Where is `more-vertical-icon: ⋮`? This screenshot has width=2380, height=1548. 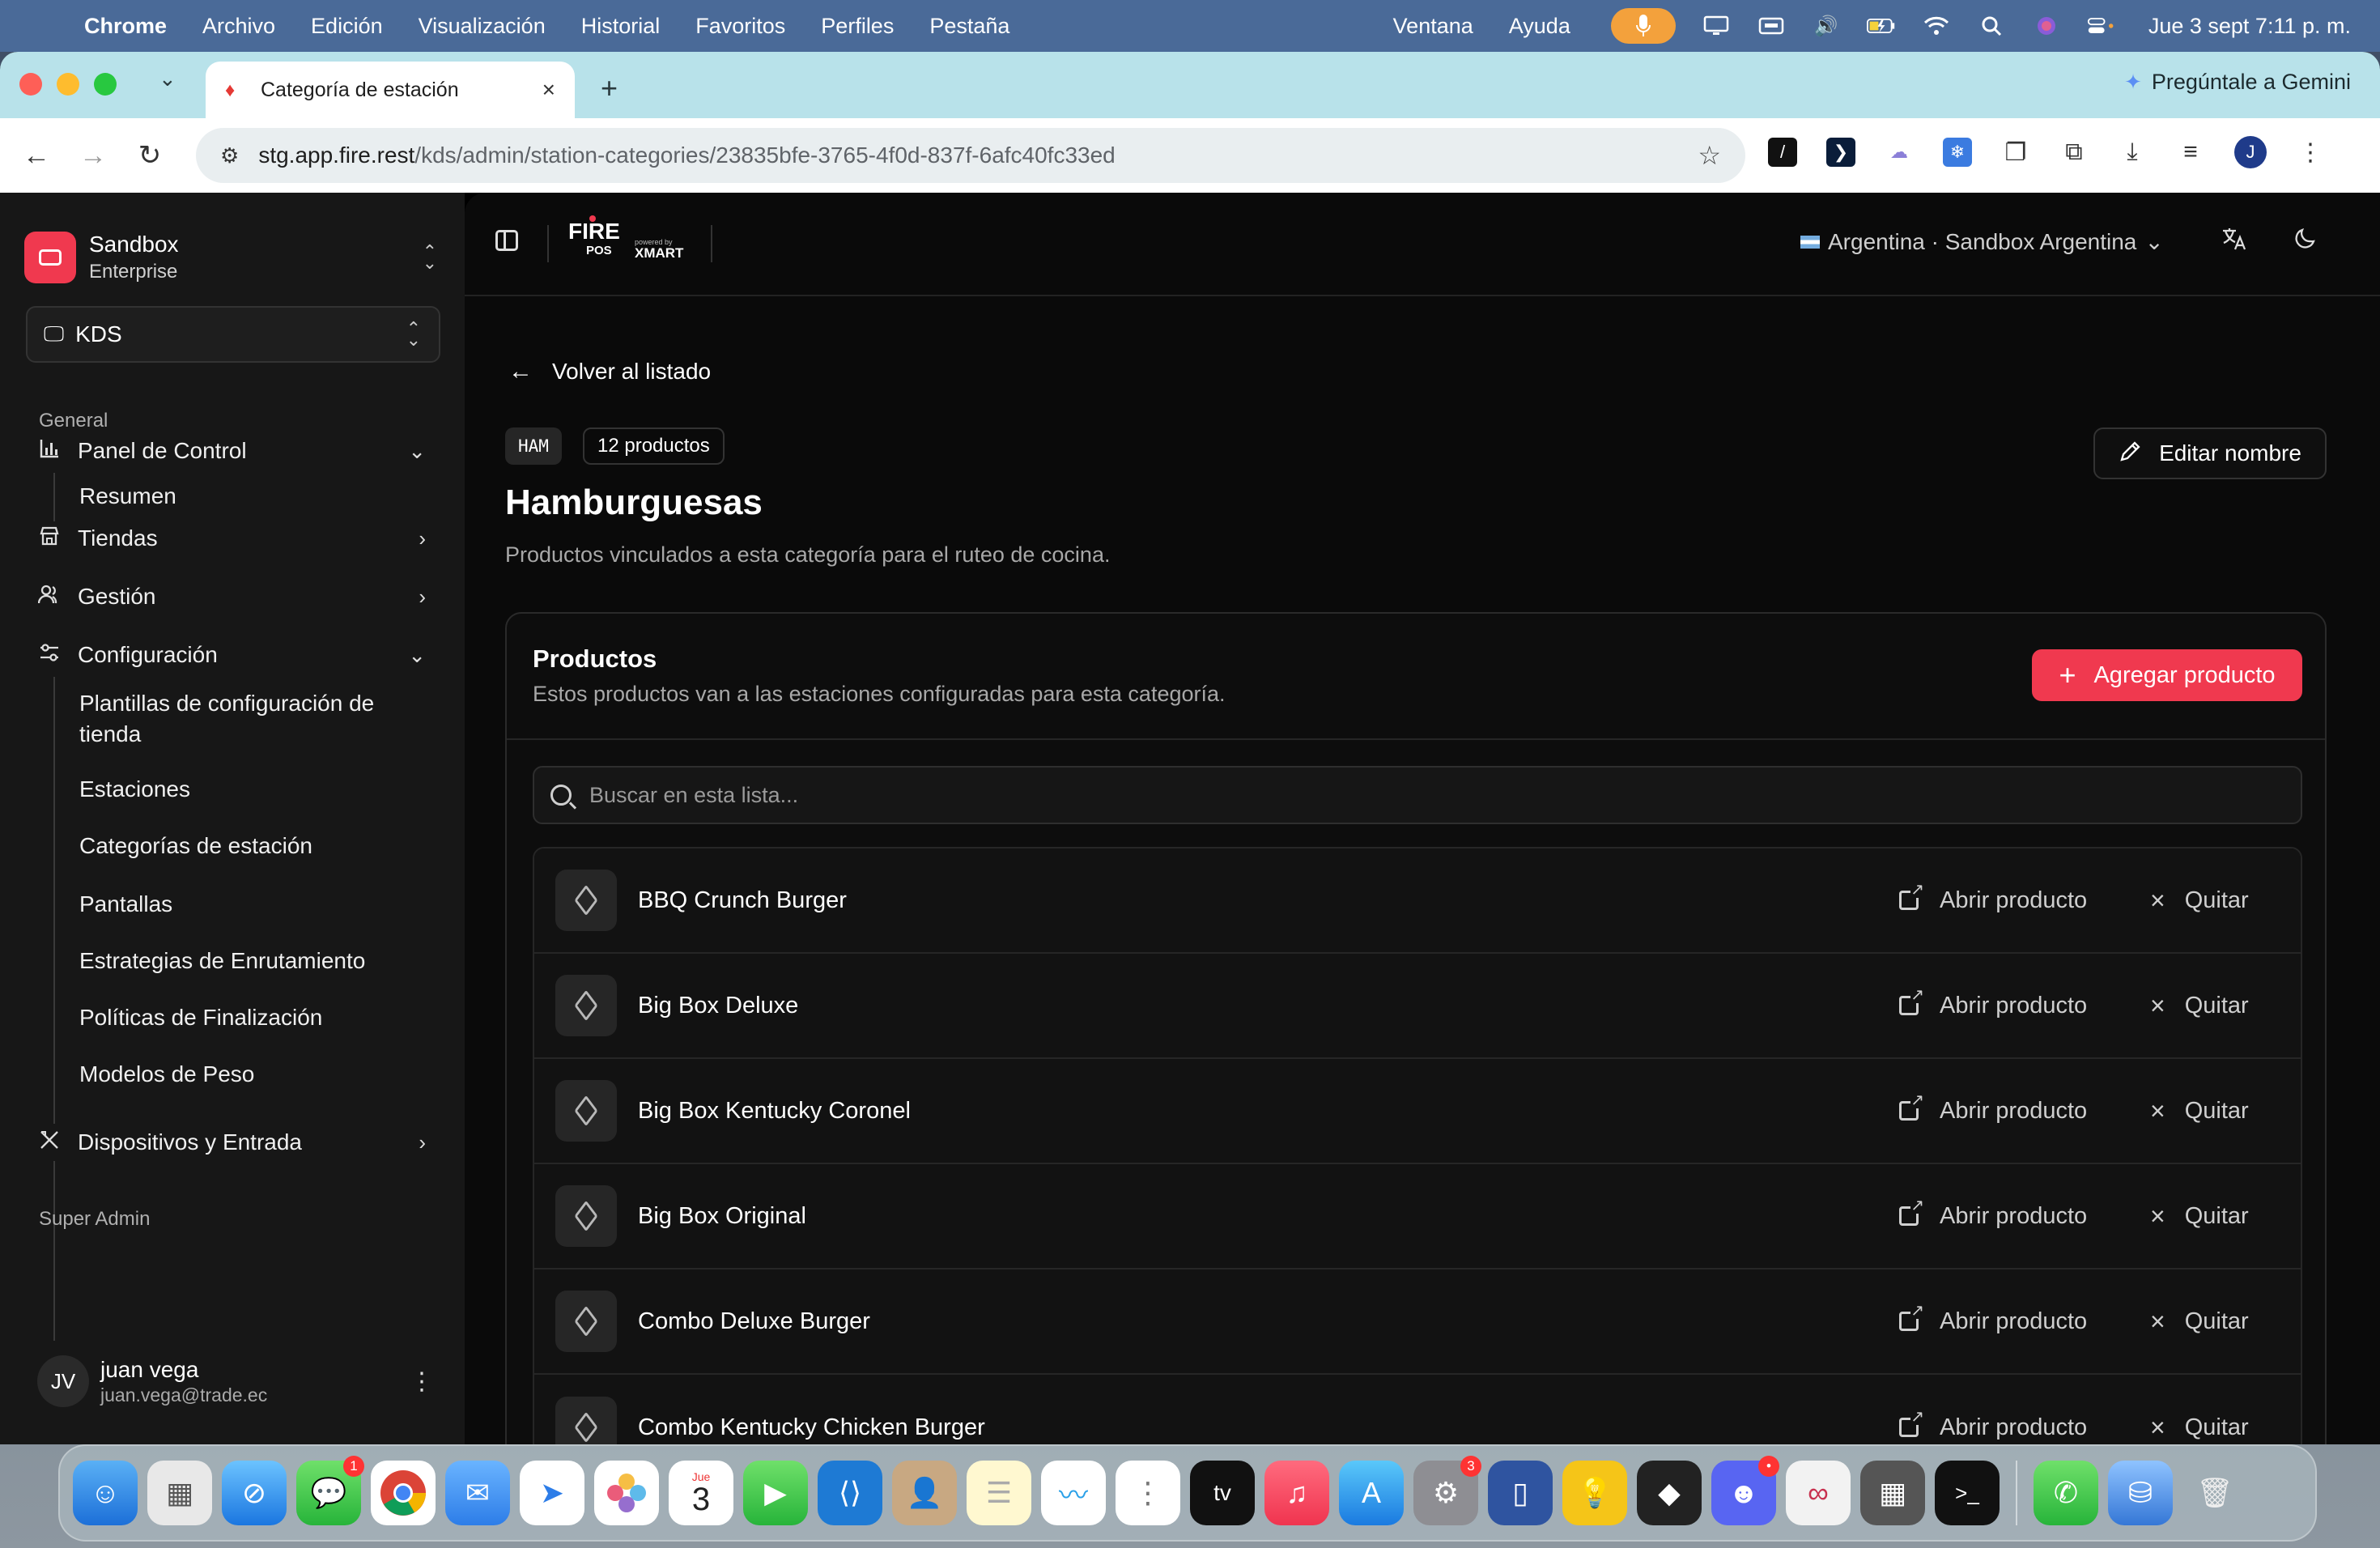 more-vertical-icon: ⋮ is located at coordinates (422, 1382).